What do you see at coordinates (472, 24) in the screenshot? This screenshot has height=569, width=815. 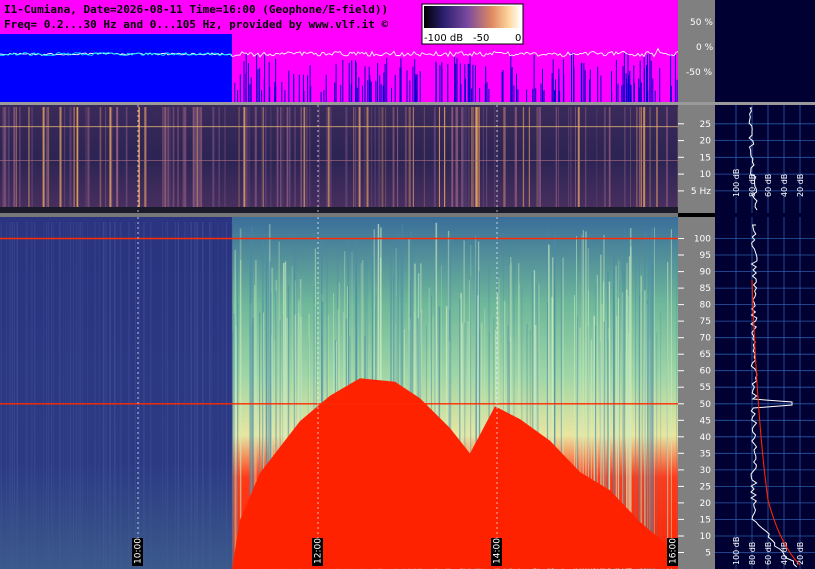 I see `colorbar: -100 dB -50 0` at bounding box center [472, 24].